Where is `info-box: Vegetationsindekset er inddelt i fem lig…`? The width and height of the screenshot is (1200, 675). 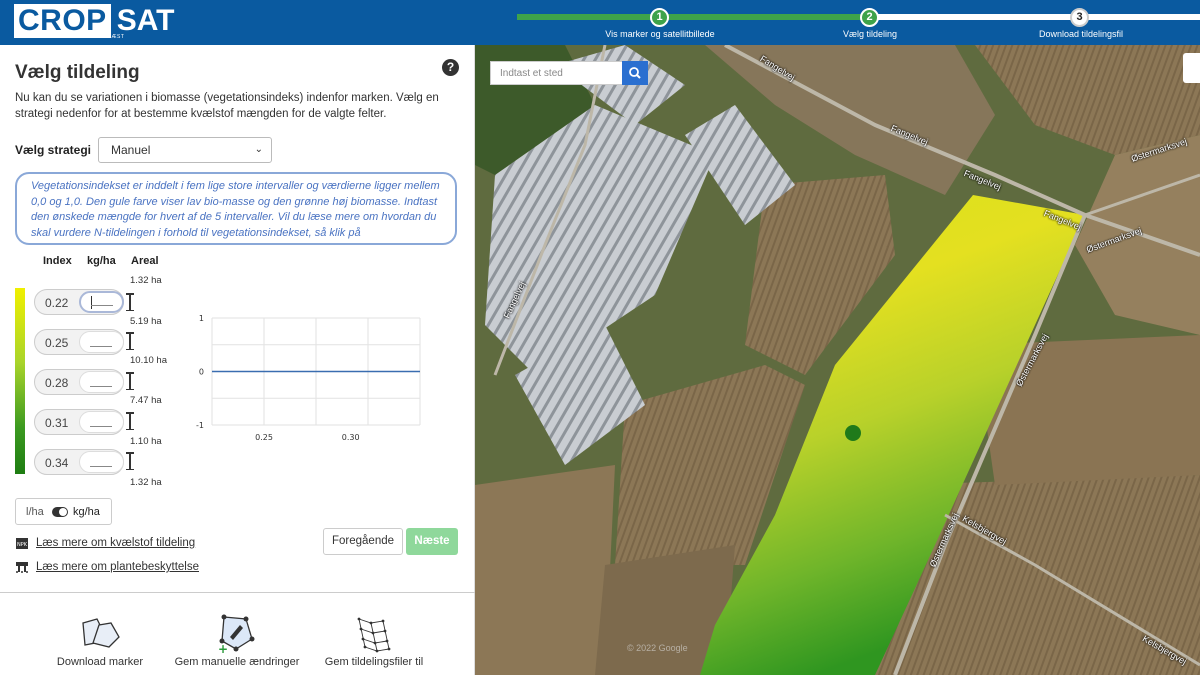 info-box: Vegetationsindekset er inddelt i fem lig… is located at coordinates (236, 208).